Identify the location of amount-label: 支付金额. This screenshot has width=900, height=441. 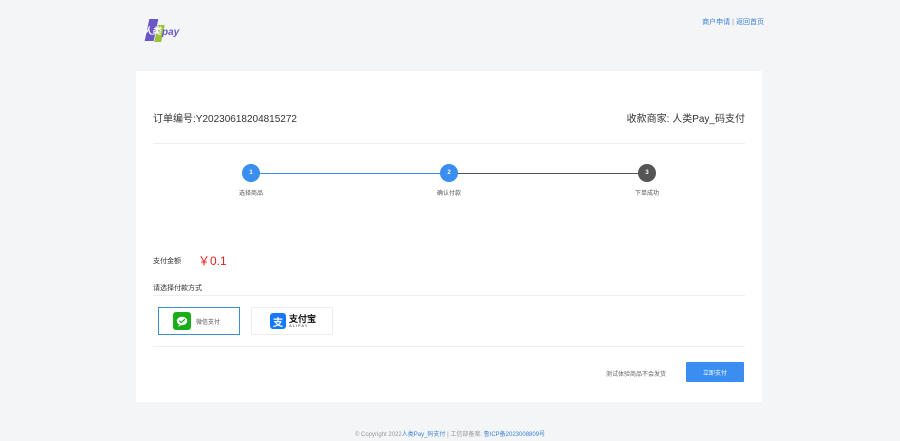
(167, 261).